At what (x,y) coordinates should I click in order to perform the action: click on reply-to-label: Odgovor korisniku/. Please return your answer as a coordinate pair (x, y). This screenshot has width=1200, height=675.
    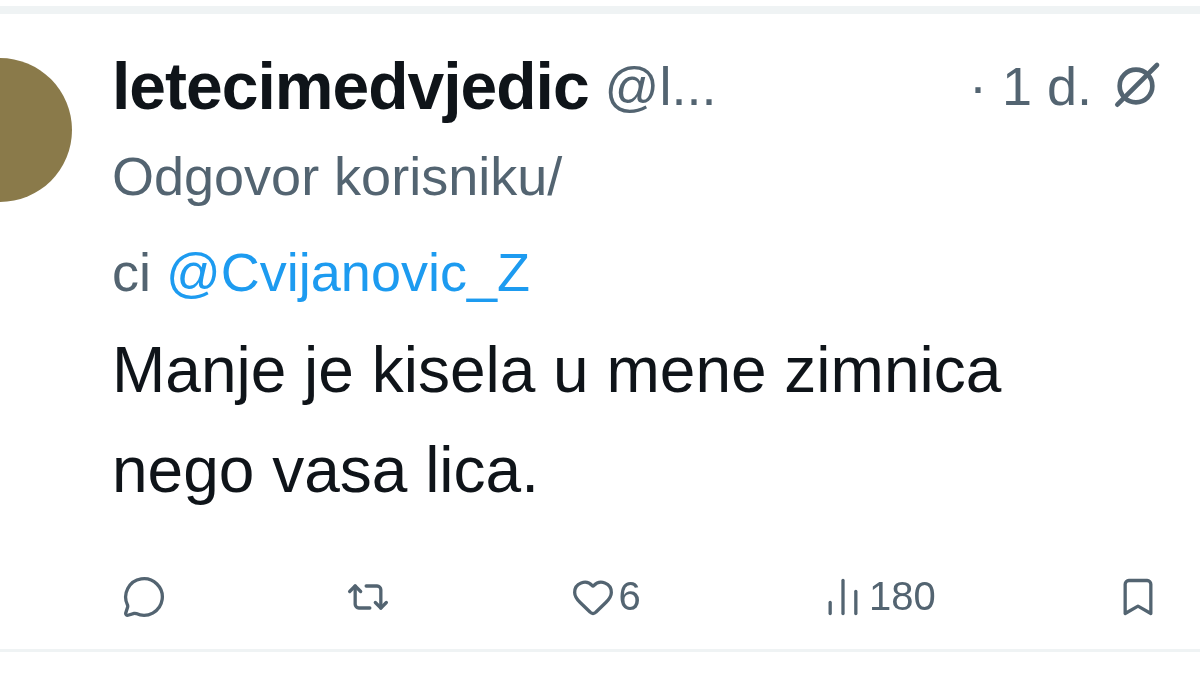
    Looking at the image, I should click on (338, 176).